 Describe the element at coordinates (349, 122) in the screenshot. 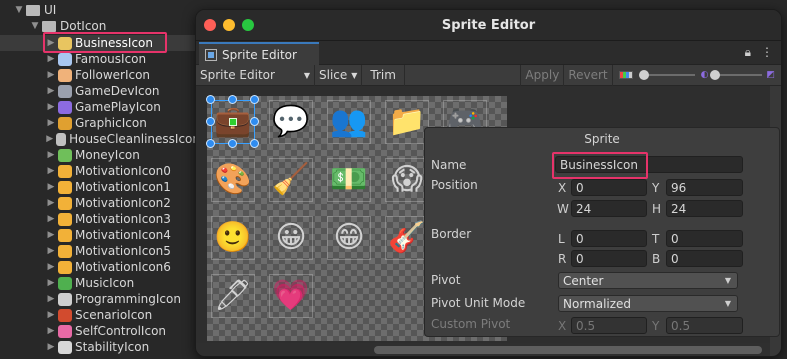

I see `people-icon: 👥` at that location.